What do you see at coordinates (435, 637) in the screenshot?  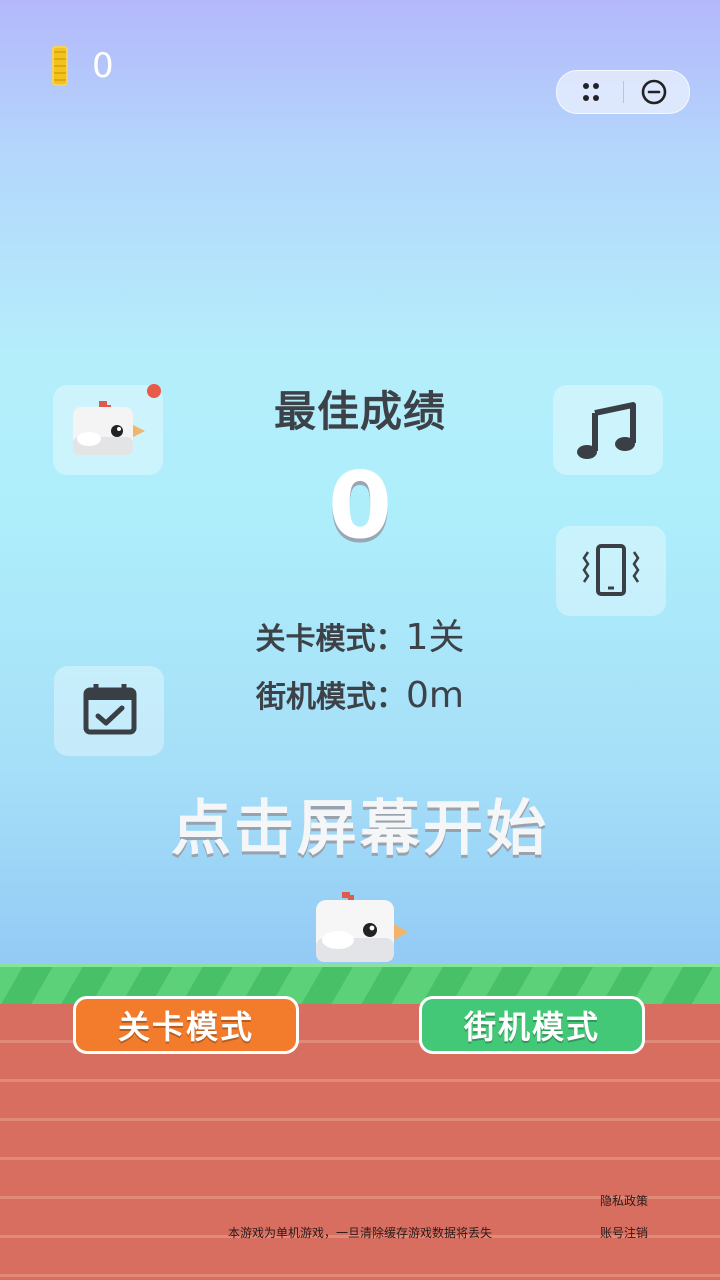 I see `level-mode-record-value: 1关` at bounding box center [435, 637].